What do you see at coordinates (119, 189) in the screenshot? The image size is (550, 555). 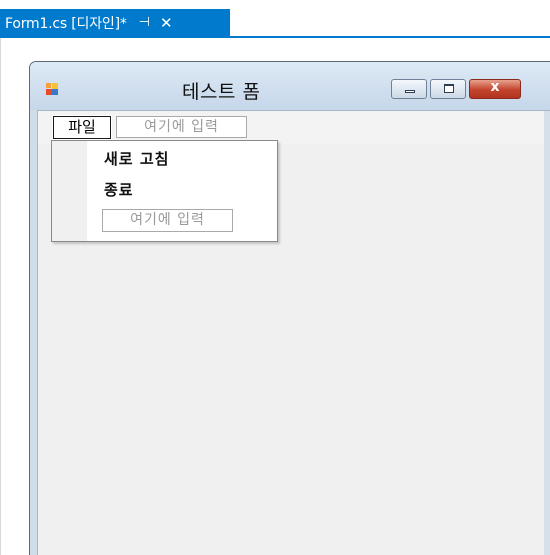 I see `menu-item-exit: 종료` at bounding box center [119, 189].